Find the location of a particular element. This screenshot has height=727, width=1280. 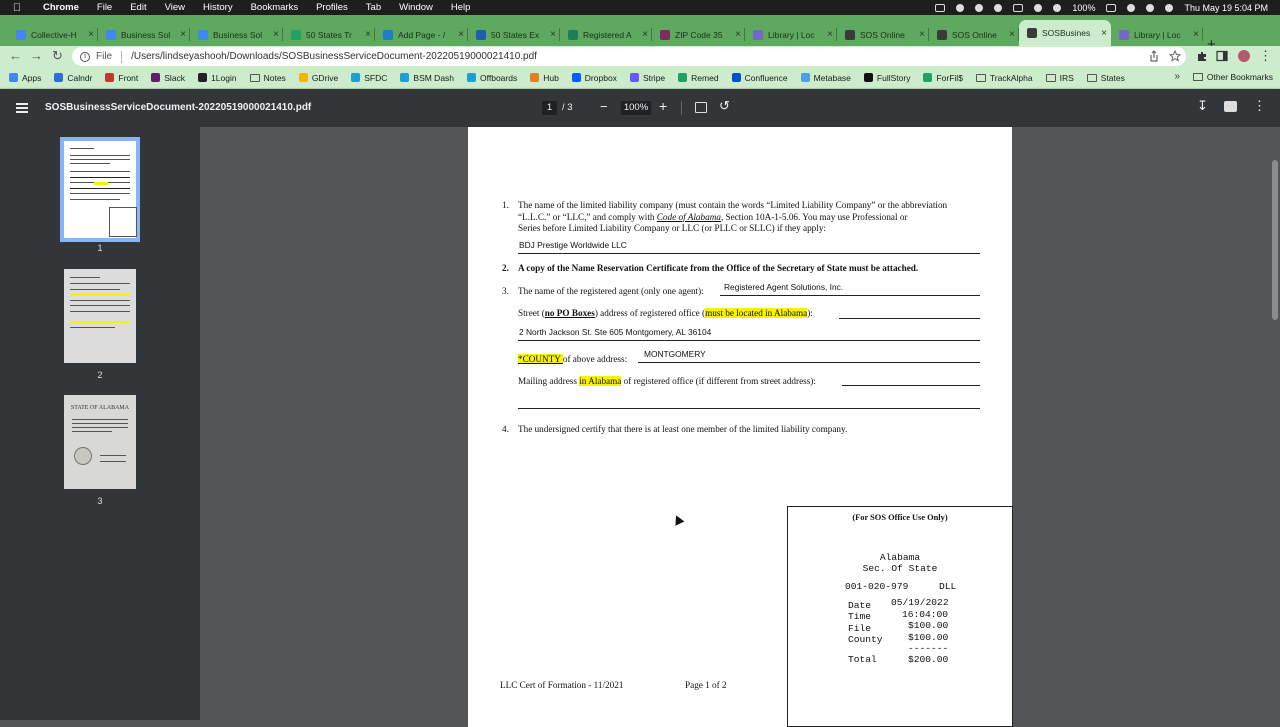

llc-name-field: BDJ Prestige Worldwide LLC is located at coordinates (573, 245).